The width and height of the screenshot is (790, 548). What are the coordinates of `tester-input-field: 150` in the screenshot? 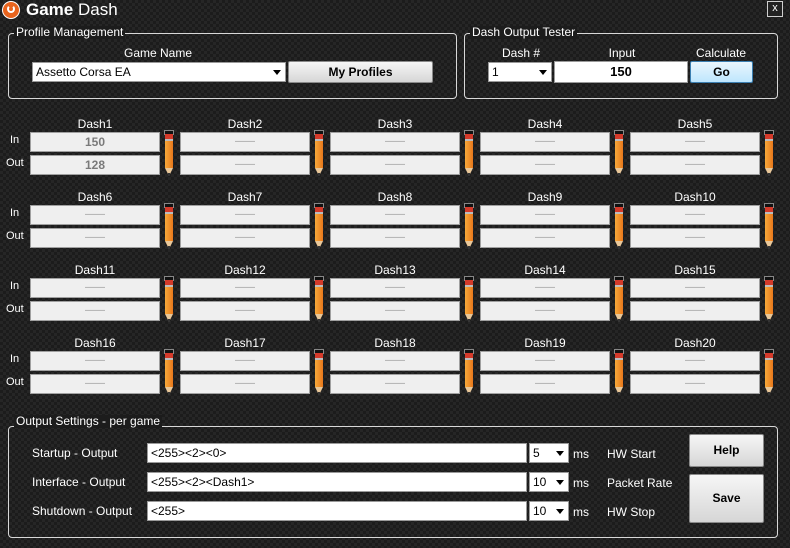 It's located at (621, 72).